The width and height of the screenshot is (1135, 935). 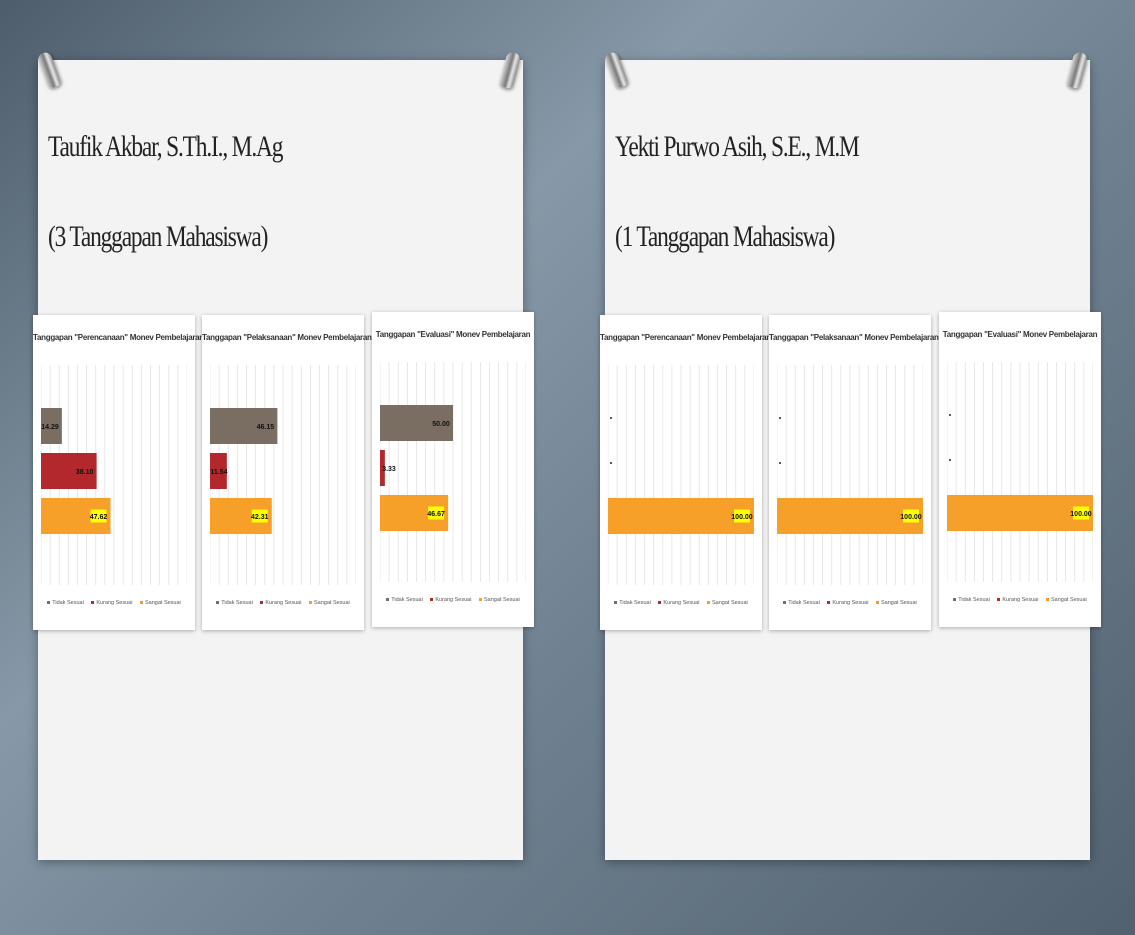 I want to click on slide-subtitle: (1 Tanggapan Mahasiswa), so click(x=725, y=236).